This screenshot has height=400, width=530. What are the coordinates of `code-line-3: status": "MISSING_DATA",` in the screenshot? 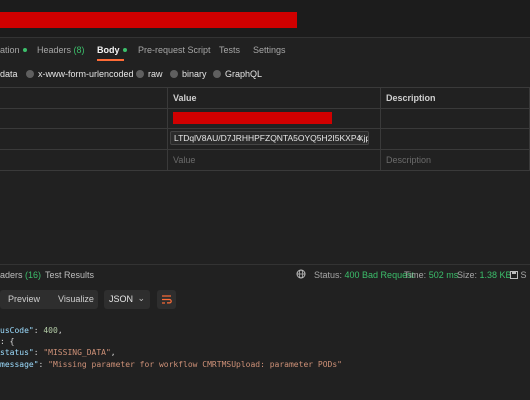 It's located at (58, 352).